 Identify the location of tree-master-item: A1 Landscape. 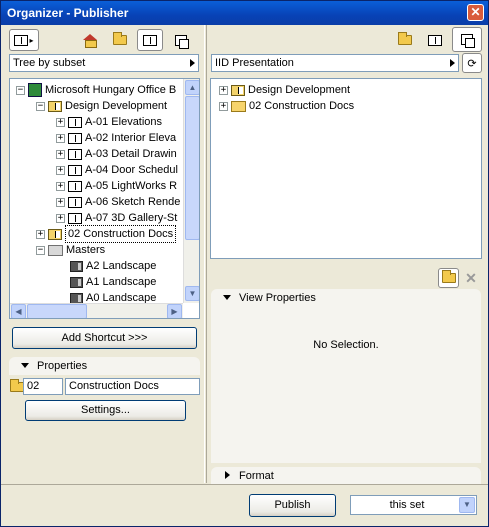
(113, 282).